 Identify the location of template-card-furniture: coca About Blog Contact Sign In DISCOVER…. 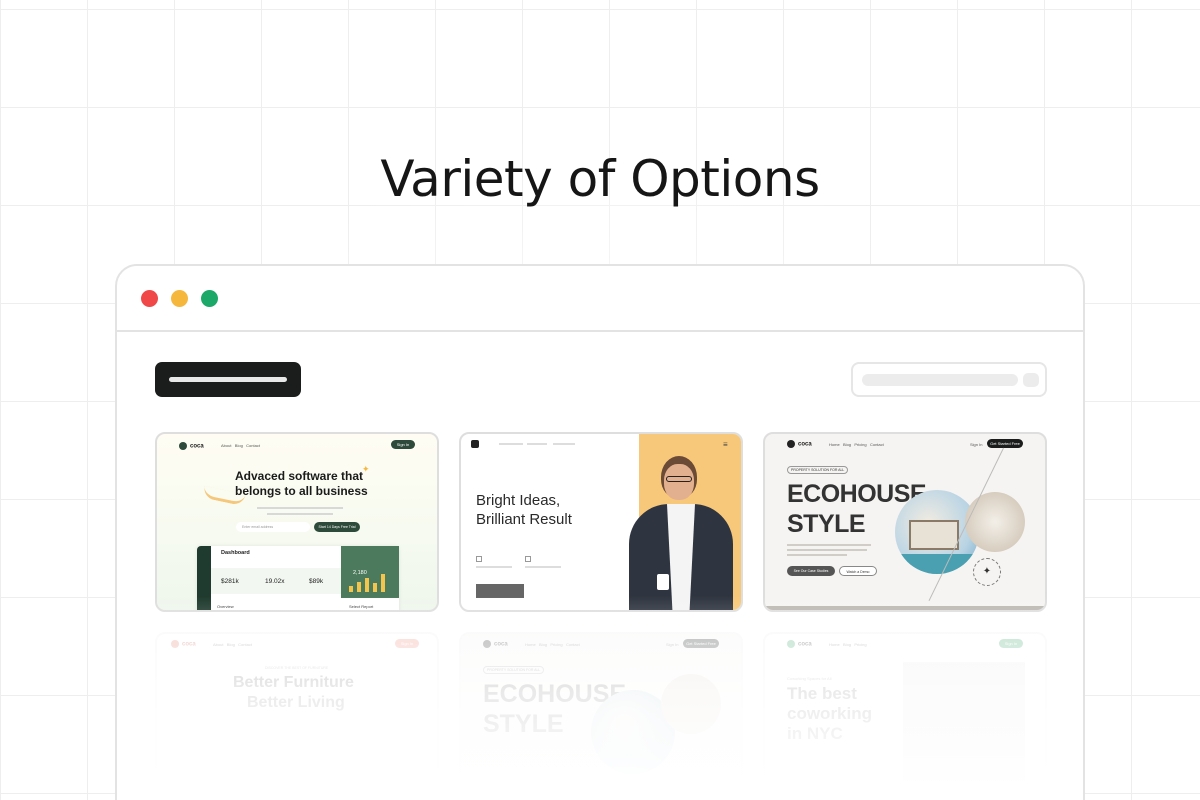
(297, 716).